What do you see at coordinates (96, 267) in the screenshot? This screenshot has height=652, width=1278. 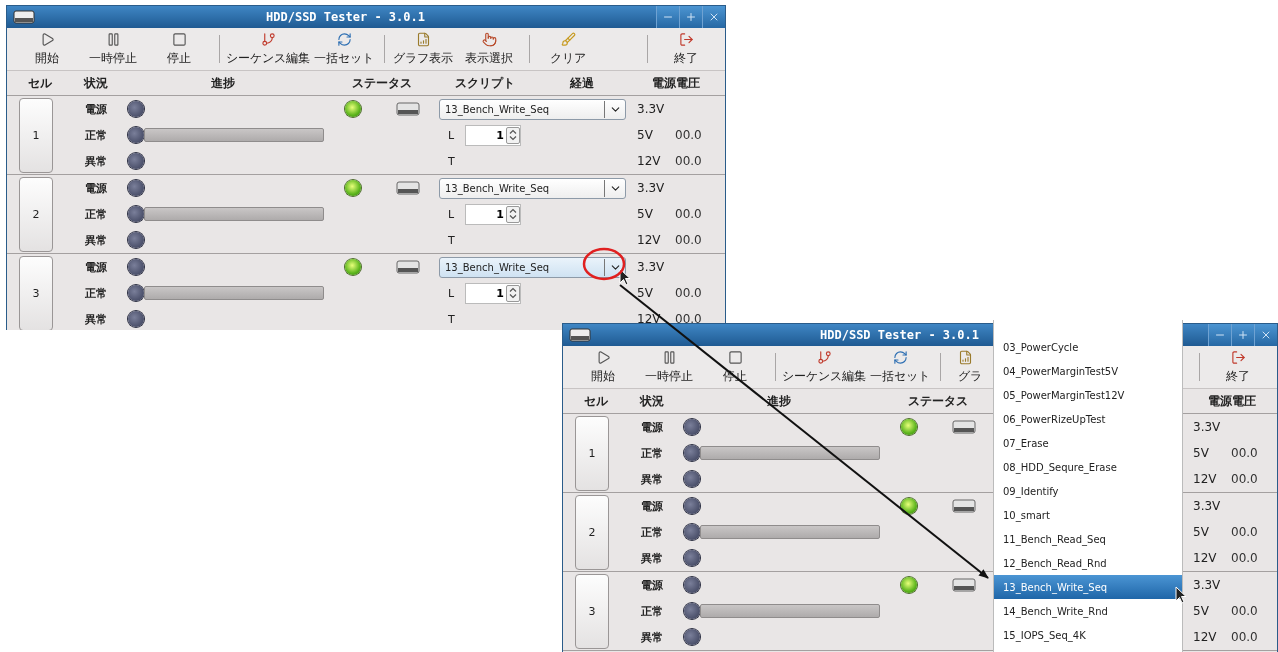 I see `lamp-label: 電源` at bounding box center [96, 267].